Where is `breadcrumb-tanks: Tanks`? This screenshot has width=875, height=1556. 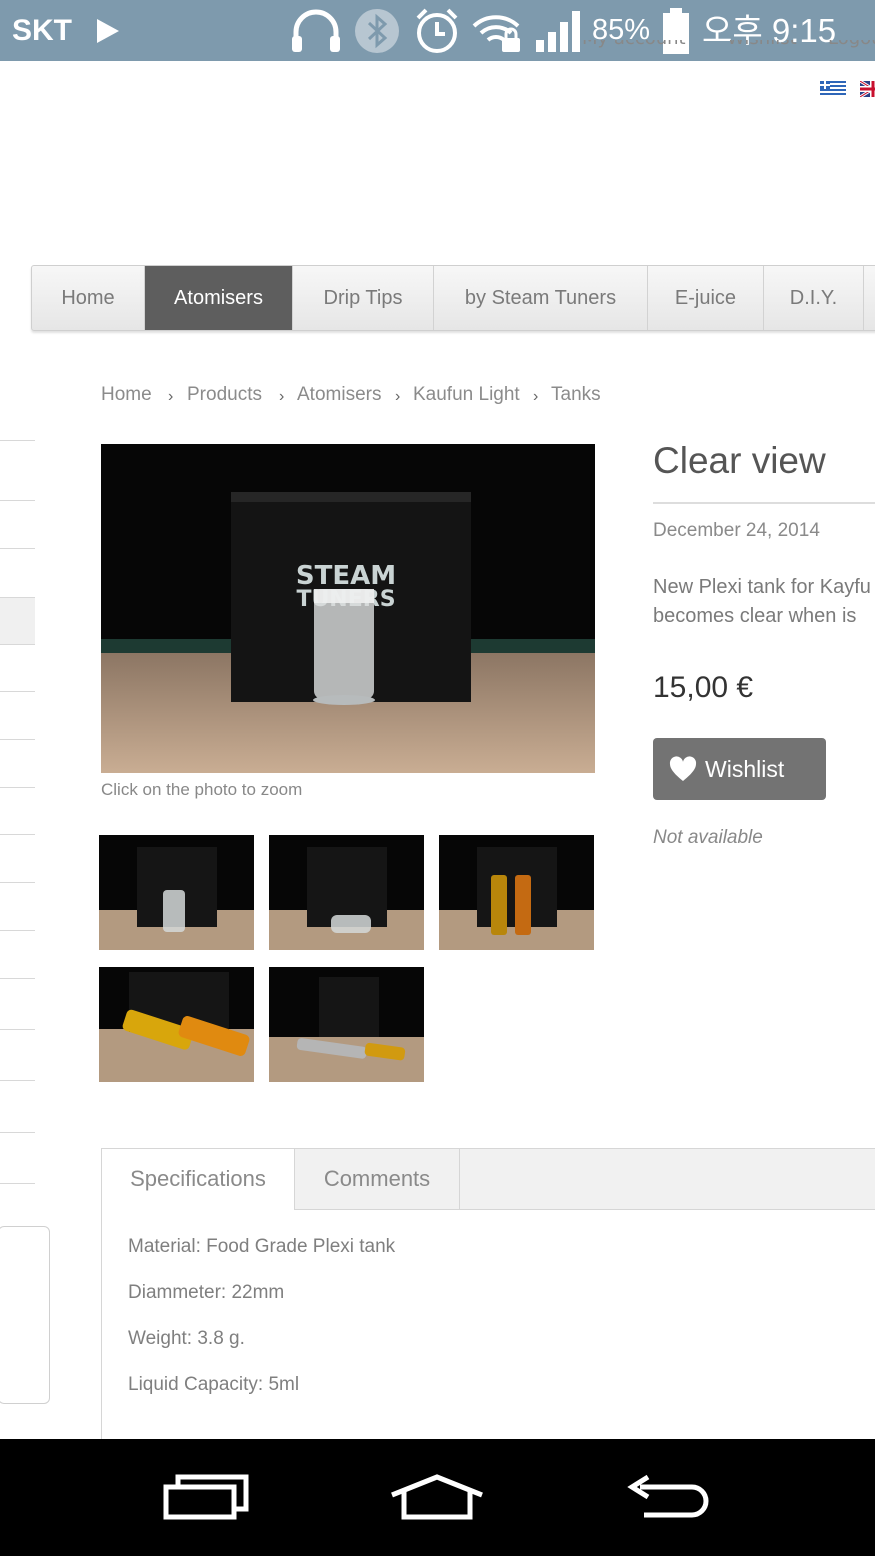 breadcrumb-tanks: Tanks is located at coordinates (576, 394).